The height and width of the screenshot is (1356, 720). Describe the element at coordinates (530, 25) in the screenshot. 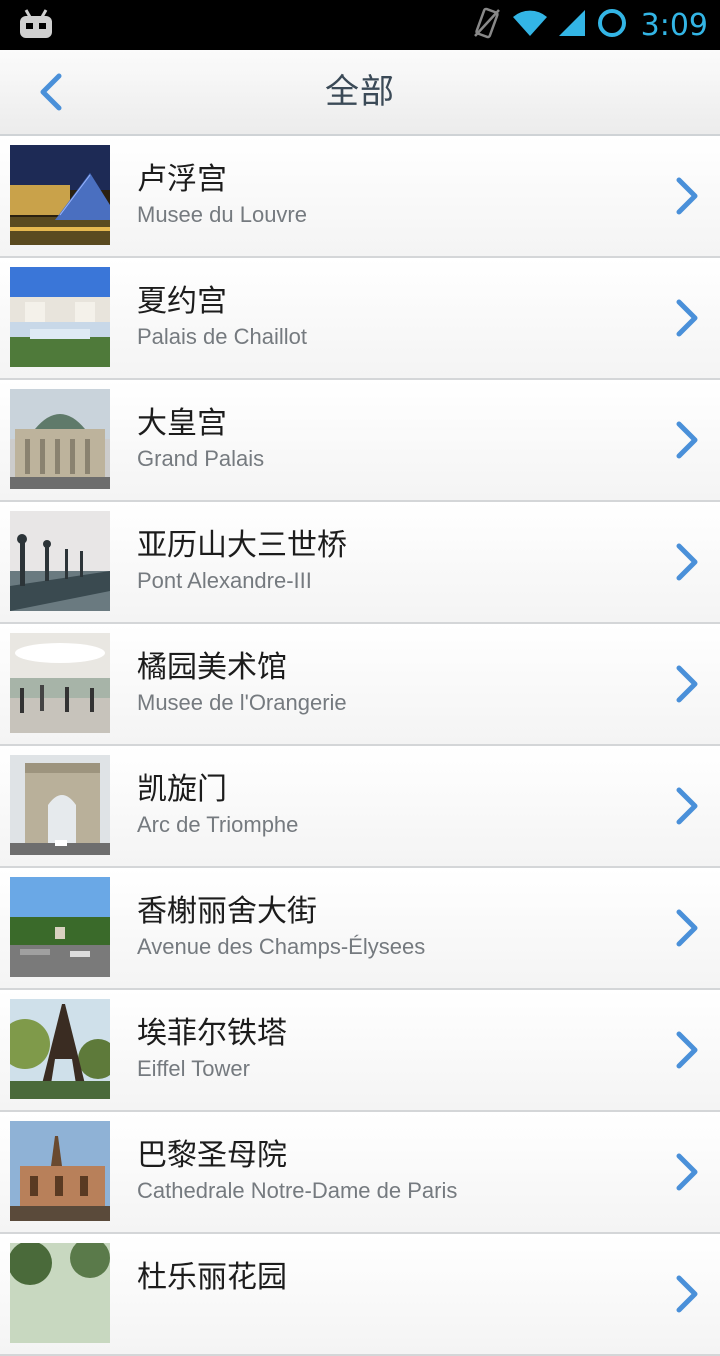

I see `wifi-icon` at that location.